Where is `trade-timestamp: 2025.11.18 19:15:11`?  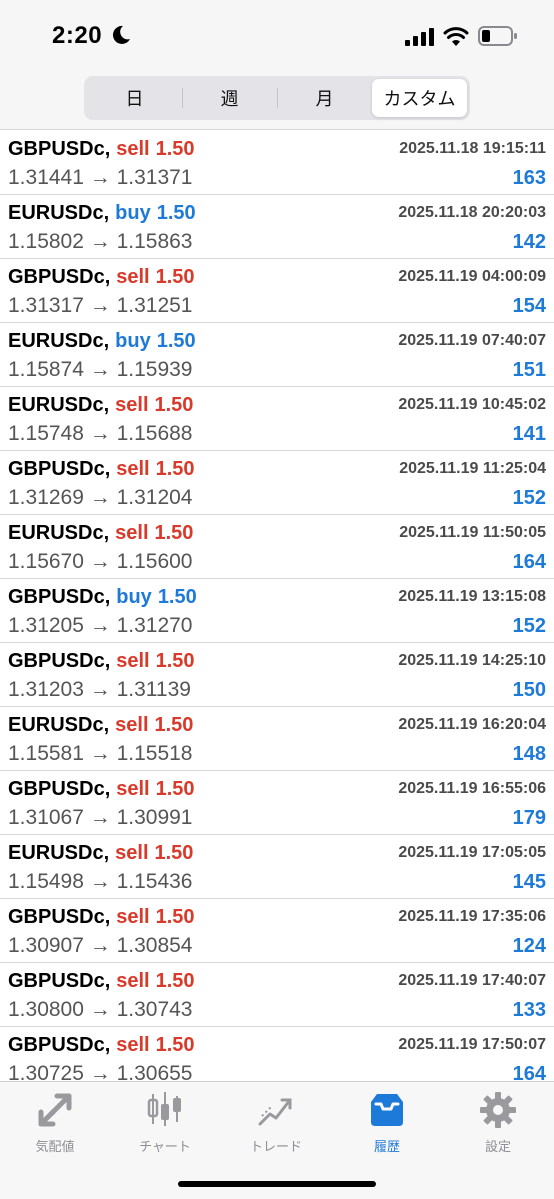 trade-timestamp: 2025.11.18 19:15:11 is located at coordinates (472, 148).